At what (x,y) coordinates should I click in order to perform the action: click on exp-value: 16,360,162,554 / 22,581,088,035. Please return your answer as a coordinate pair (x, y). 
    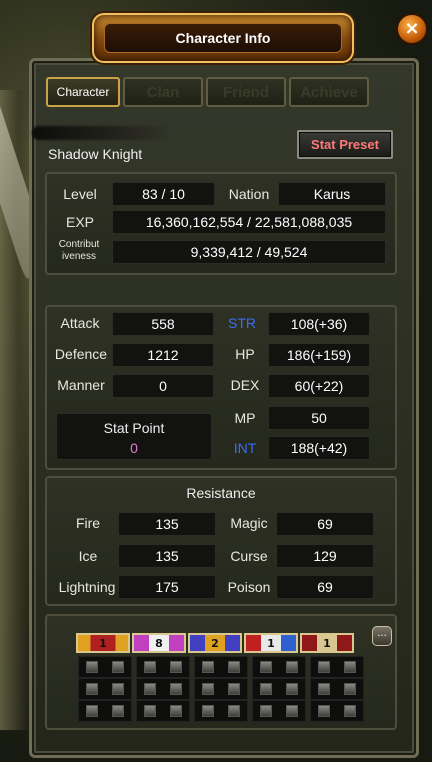
    Looking at the image, I should click on (249, 222).